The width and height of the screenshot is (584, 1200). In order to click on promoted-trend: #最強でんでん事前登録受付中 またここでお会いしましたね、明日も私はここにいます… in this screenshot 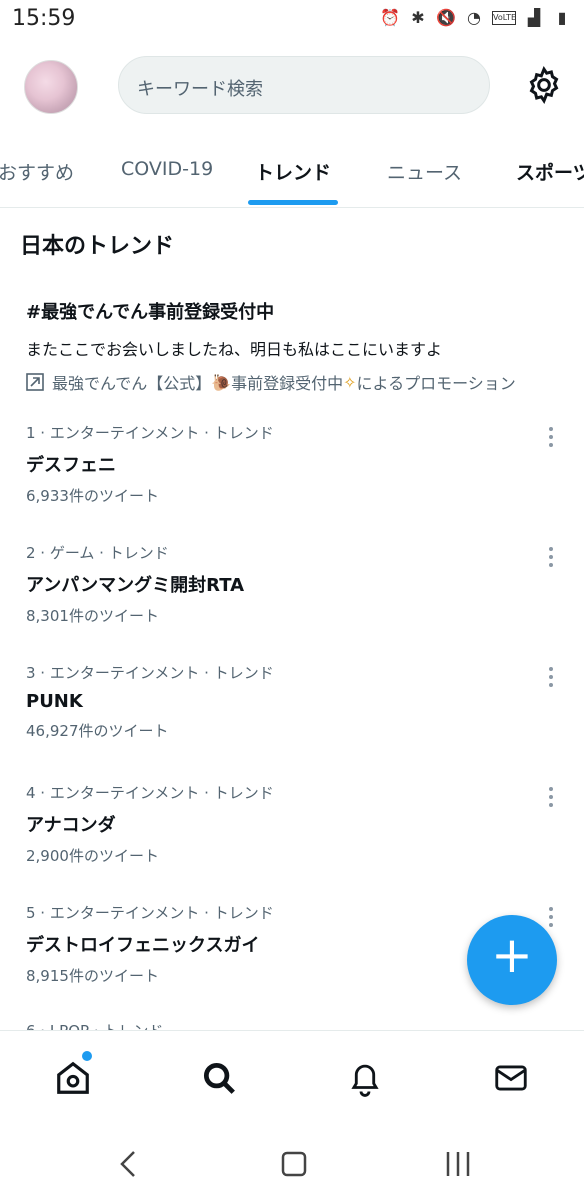, I will do `click(301, 346)`.